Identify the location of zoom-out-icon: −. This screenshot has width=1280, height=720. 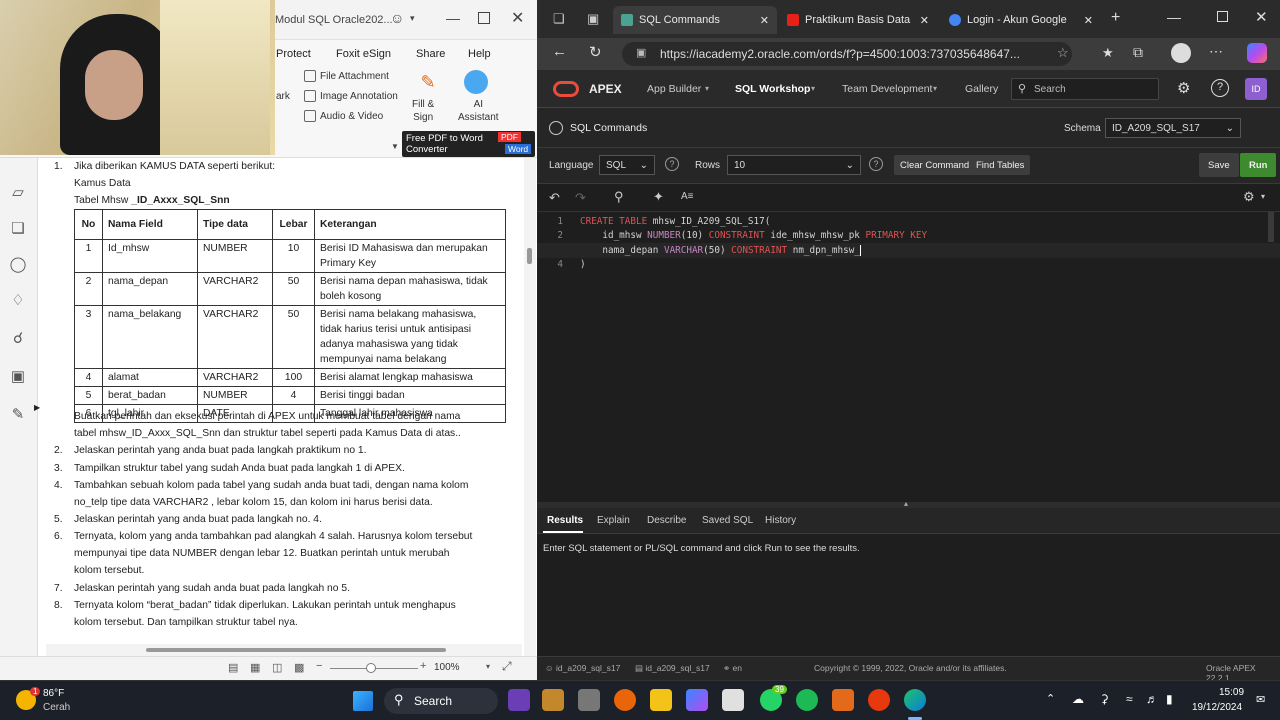
(319, 666).